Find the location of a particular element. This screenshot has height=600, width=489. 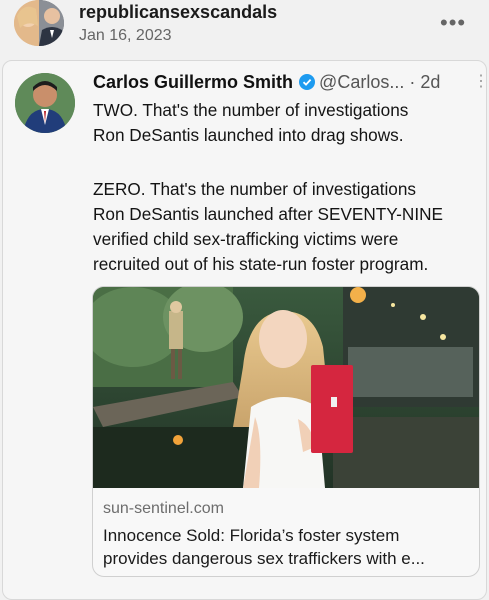

post-date: Jan 16, 2023 is located at coordinates (125, 35).